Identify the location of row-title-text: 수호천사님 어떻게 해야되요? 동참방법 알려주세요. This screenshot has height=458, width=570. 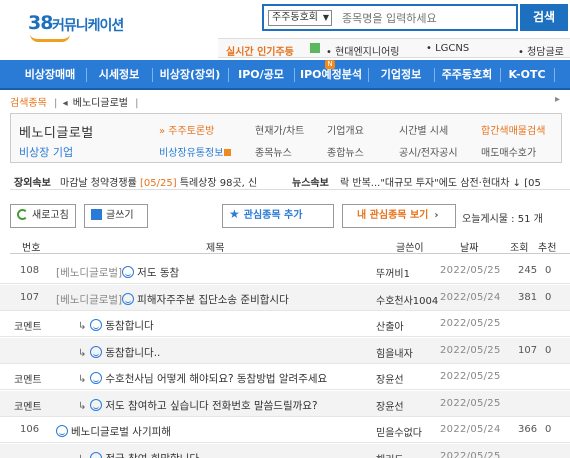
(216, 379).